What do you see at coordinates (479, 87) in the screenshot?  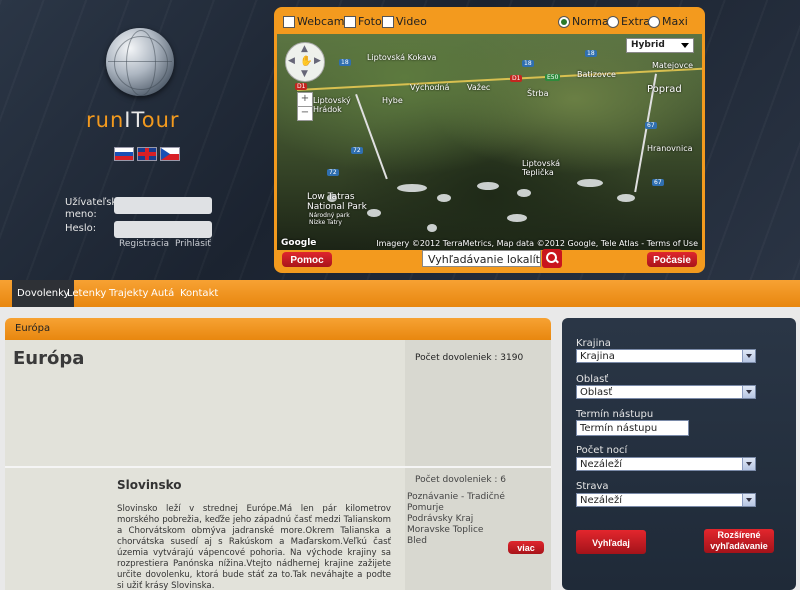 I see `map-label: Važec` at bounding box center [479, 87].